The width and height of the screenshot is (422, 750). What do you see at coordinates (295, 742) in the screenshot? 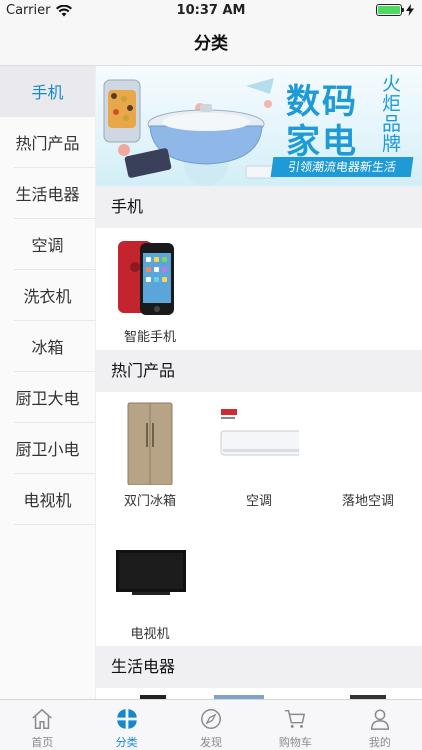
I see `tab-label: 购物车` at bounding box center [295, 742].